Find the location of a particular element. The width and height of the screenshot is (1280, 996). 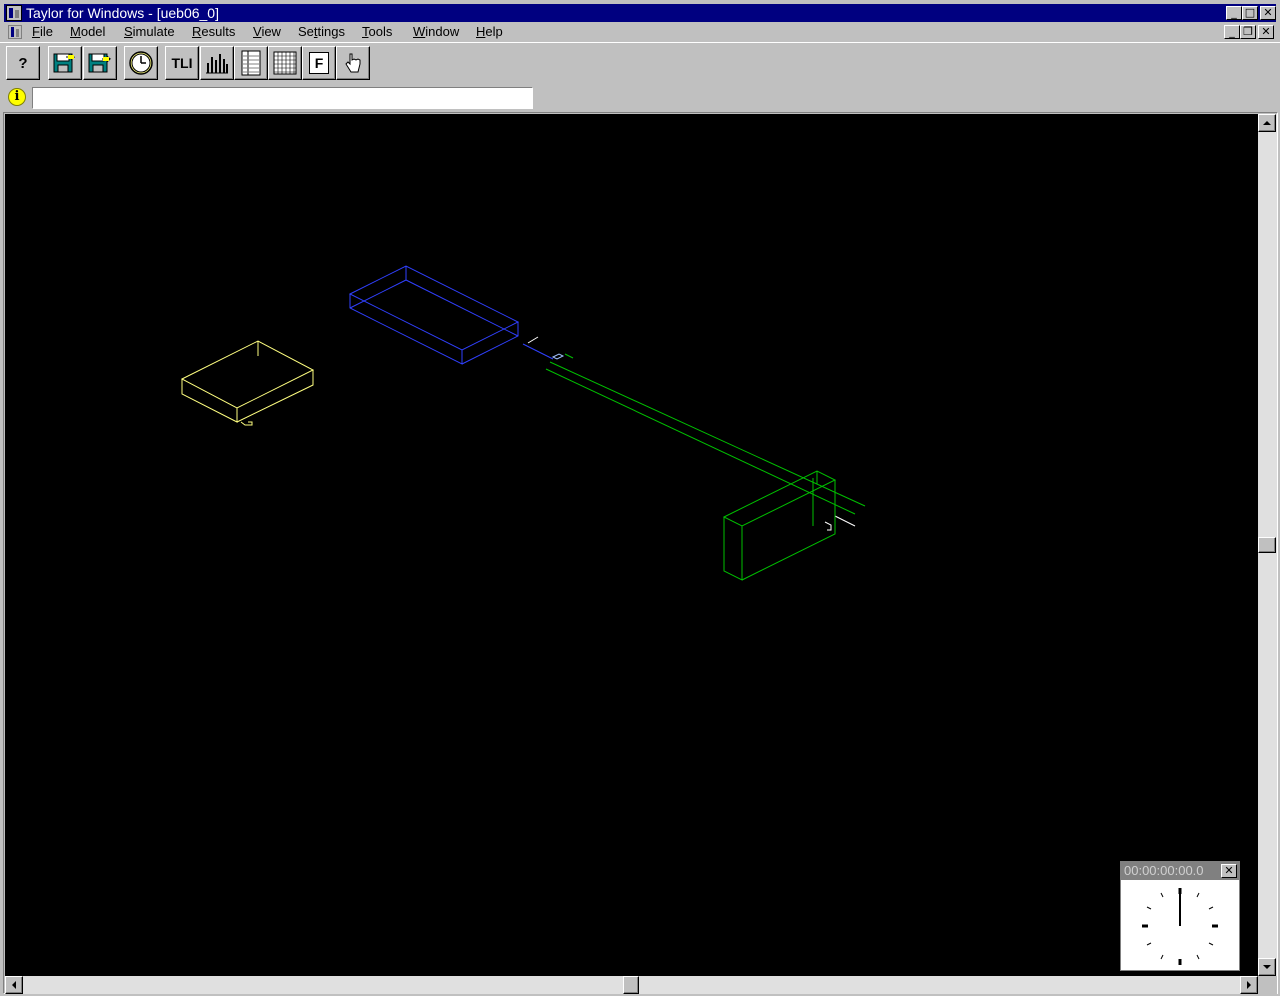

title-bar: Taylor for Windows - [ueb06_0] _ □ ✕ is located at coordinates (640, 12).